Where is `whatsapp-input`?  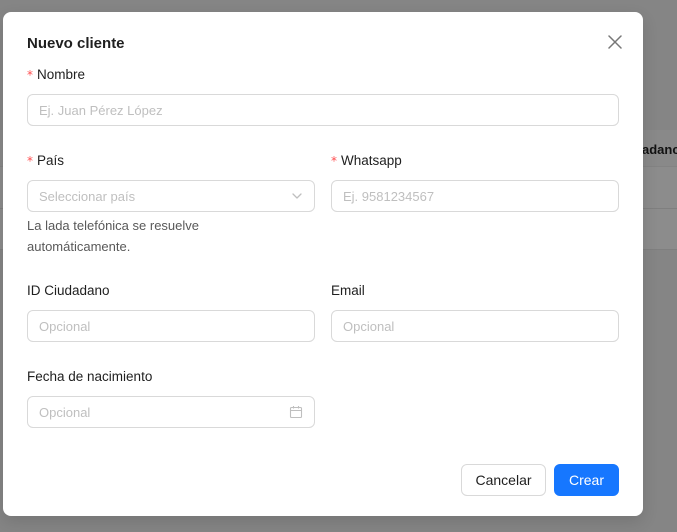
whatsapp-input is located at coordinates (475, 196).